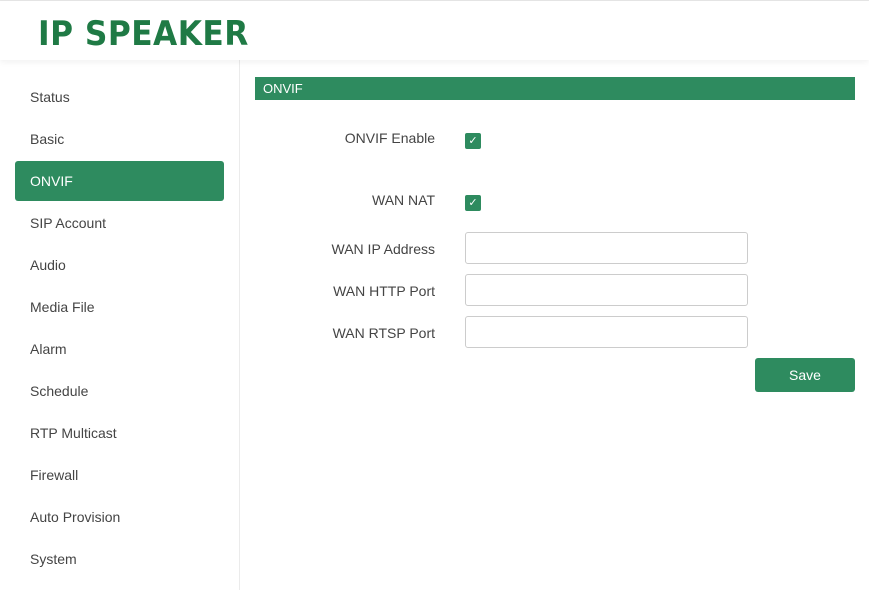 Image resolution: width=869 pixels, height=590 pixels. I want to click on header: IP SPEAKER, so click(434, 30).